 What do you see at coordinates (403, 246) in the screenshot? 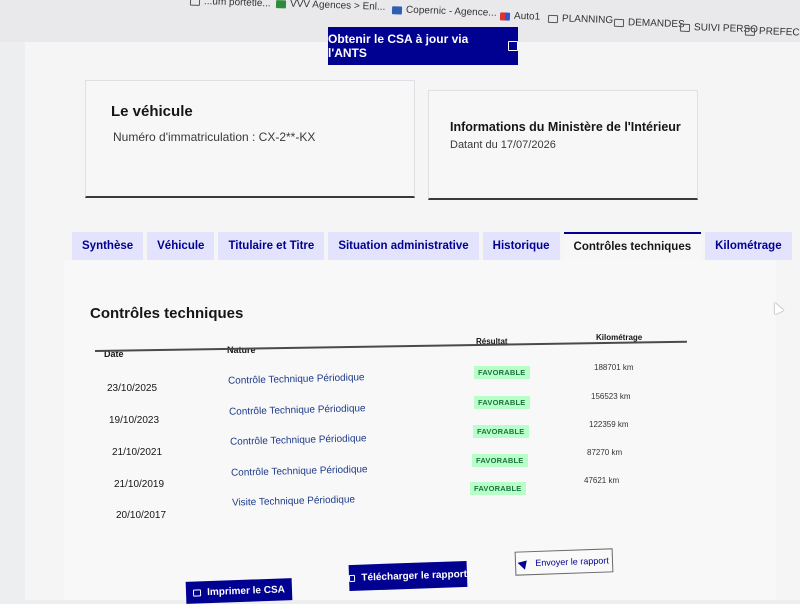
I see `tab-situation: Situation administrative` at bounding box center [403, 246].